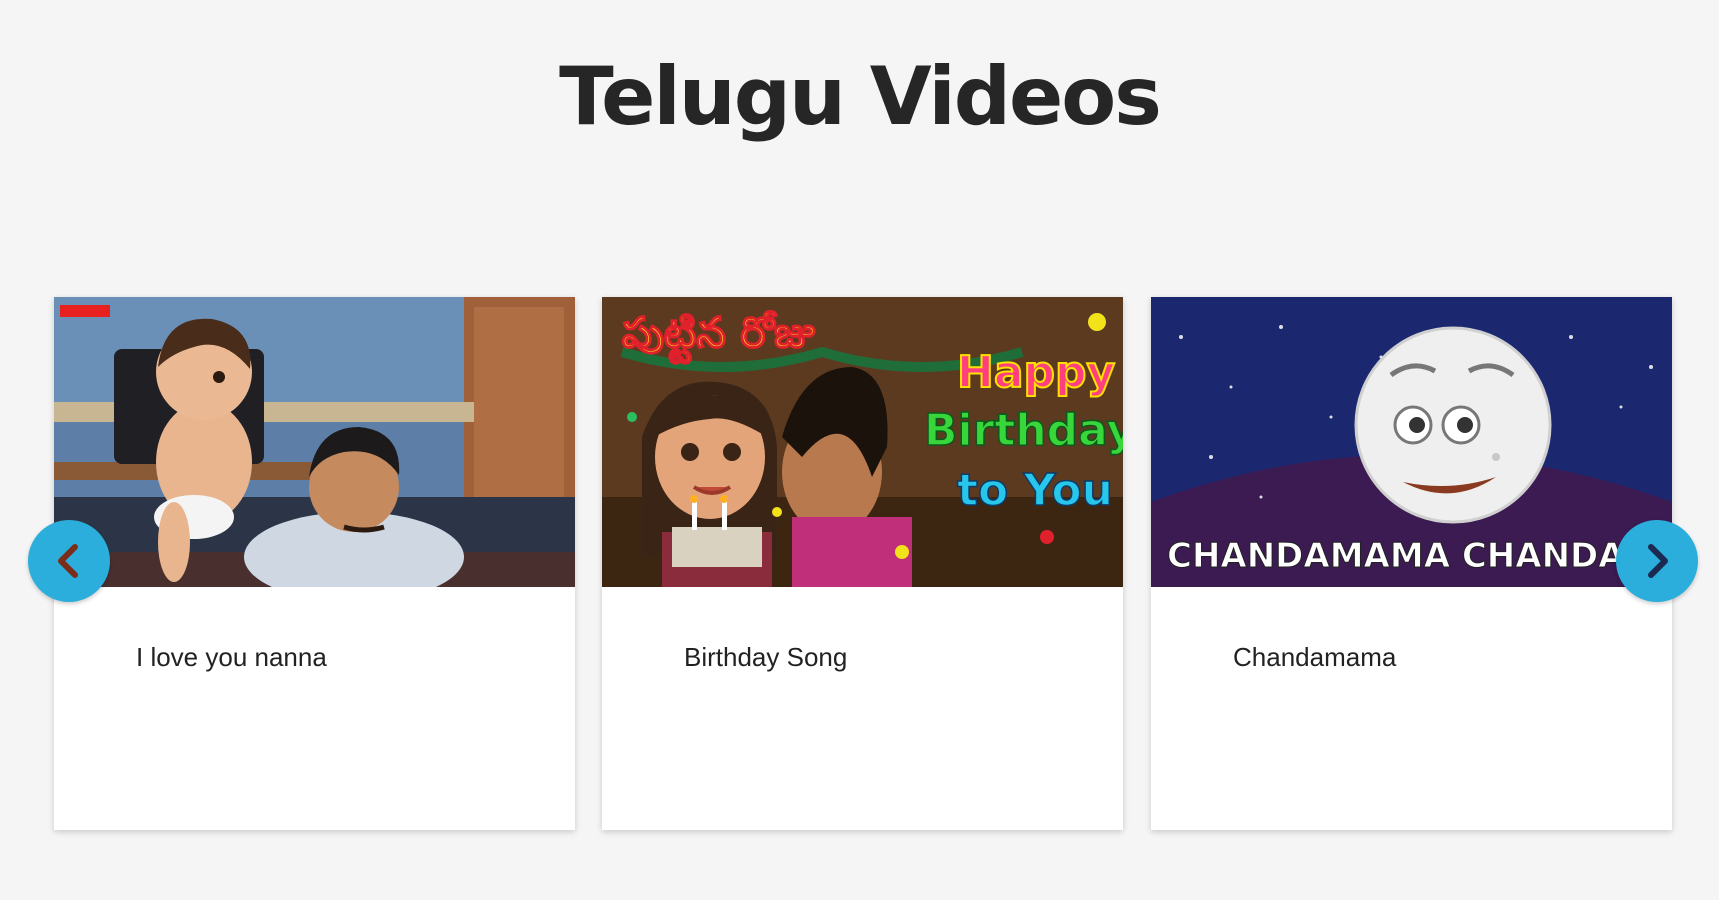 Image resolution: width=1719 pixels, height=900 pixels. Describe the element at coordinates (1314, 657) in the screenshot. I see `video-title: Chandamama` at that location.